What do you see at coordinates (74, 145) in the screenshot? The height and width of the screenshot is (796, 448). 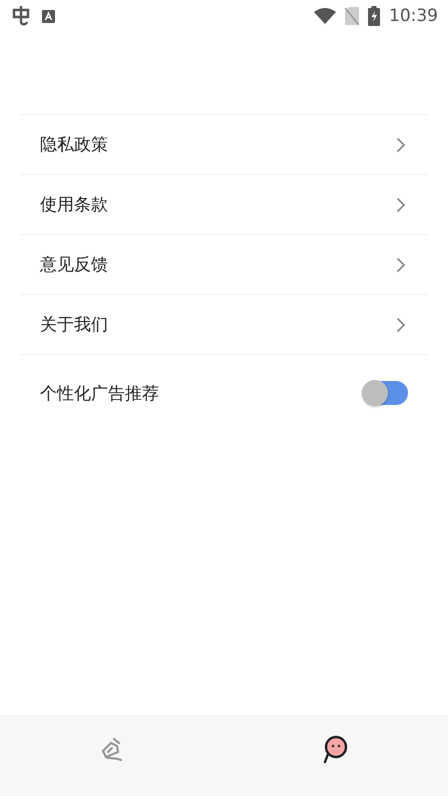 I see `settings-label: 隐私政策` at bounding box center [74, 145].